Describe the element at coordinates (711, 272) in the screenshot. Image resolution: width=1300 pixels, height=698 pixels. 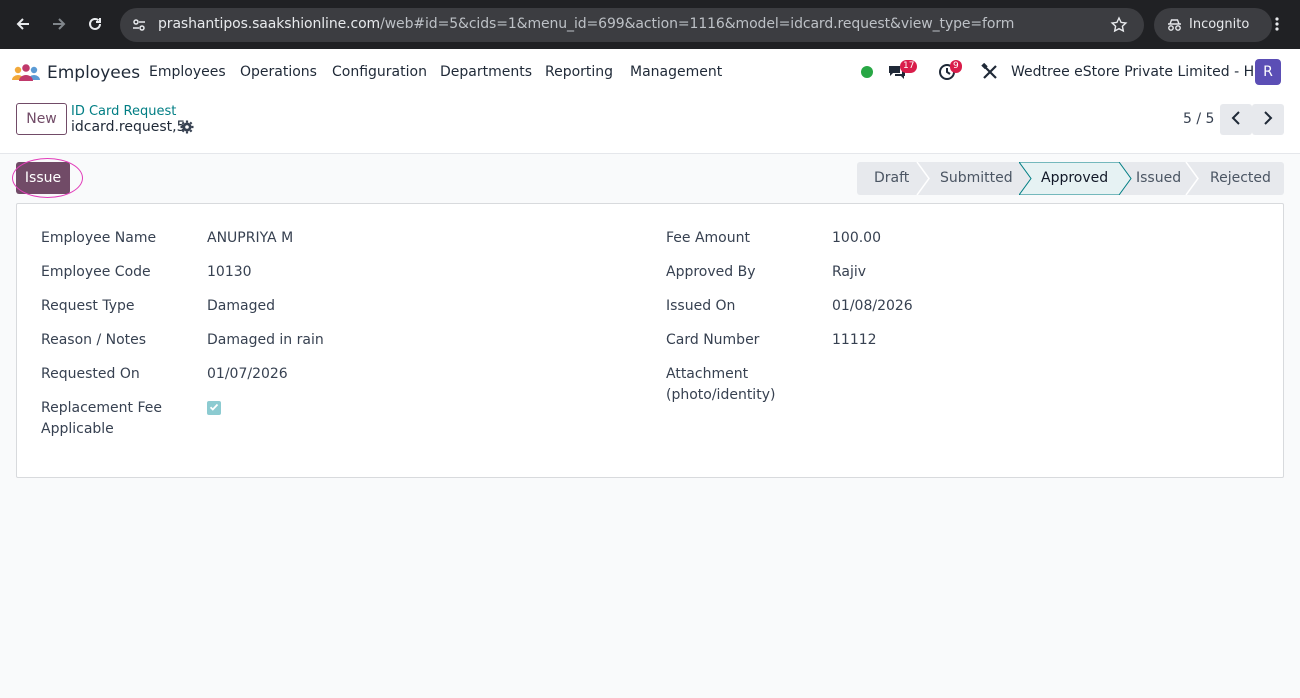
I see `label-approved-by: Approved By` at that location.